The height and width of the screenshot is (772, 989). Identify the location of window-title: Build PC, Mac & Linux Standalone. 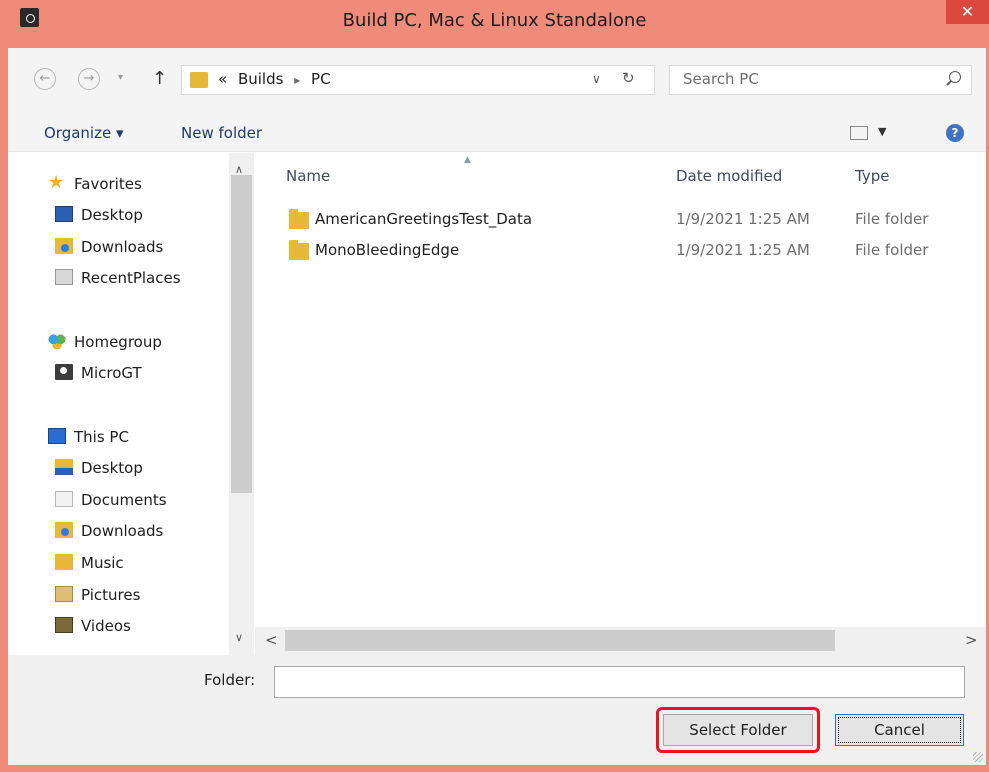
(494, 20).